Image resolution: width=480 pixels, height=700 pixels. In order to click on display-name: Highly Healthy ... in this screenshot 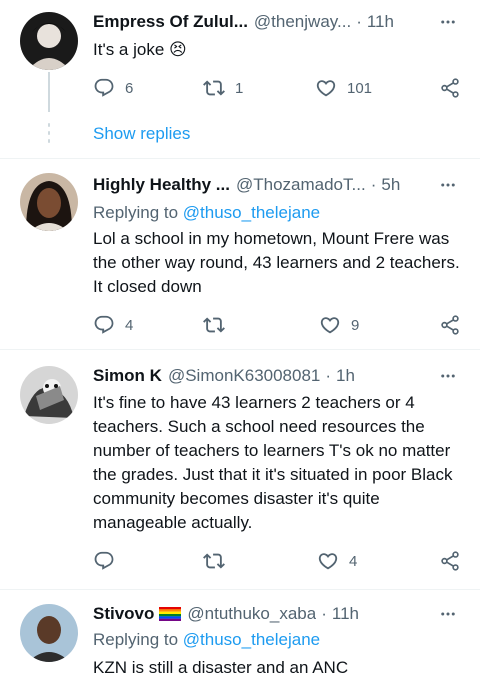, I will do `click(161, 185)`.